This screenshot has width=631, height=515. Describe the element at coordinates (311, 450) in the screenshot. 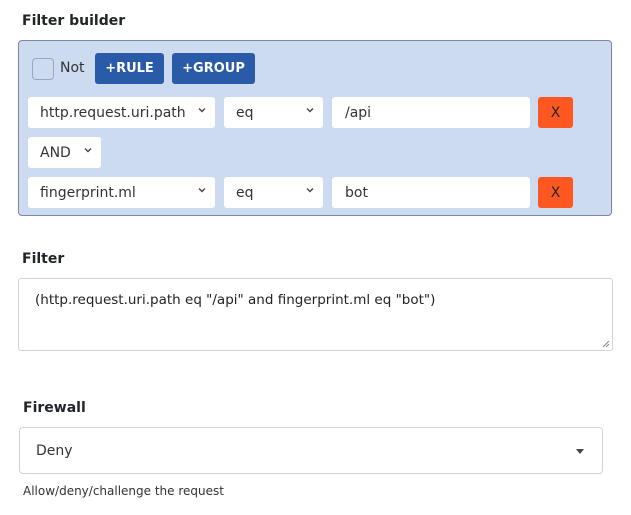

I see `firewall-action-select: Deny` at that location.